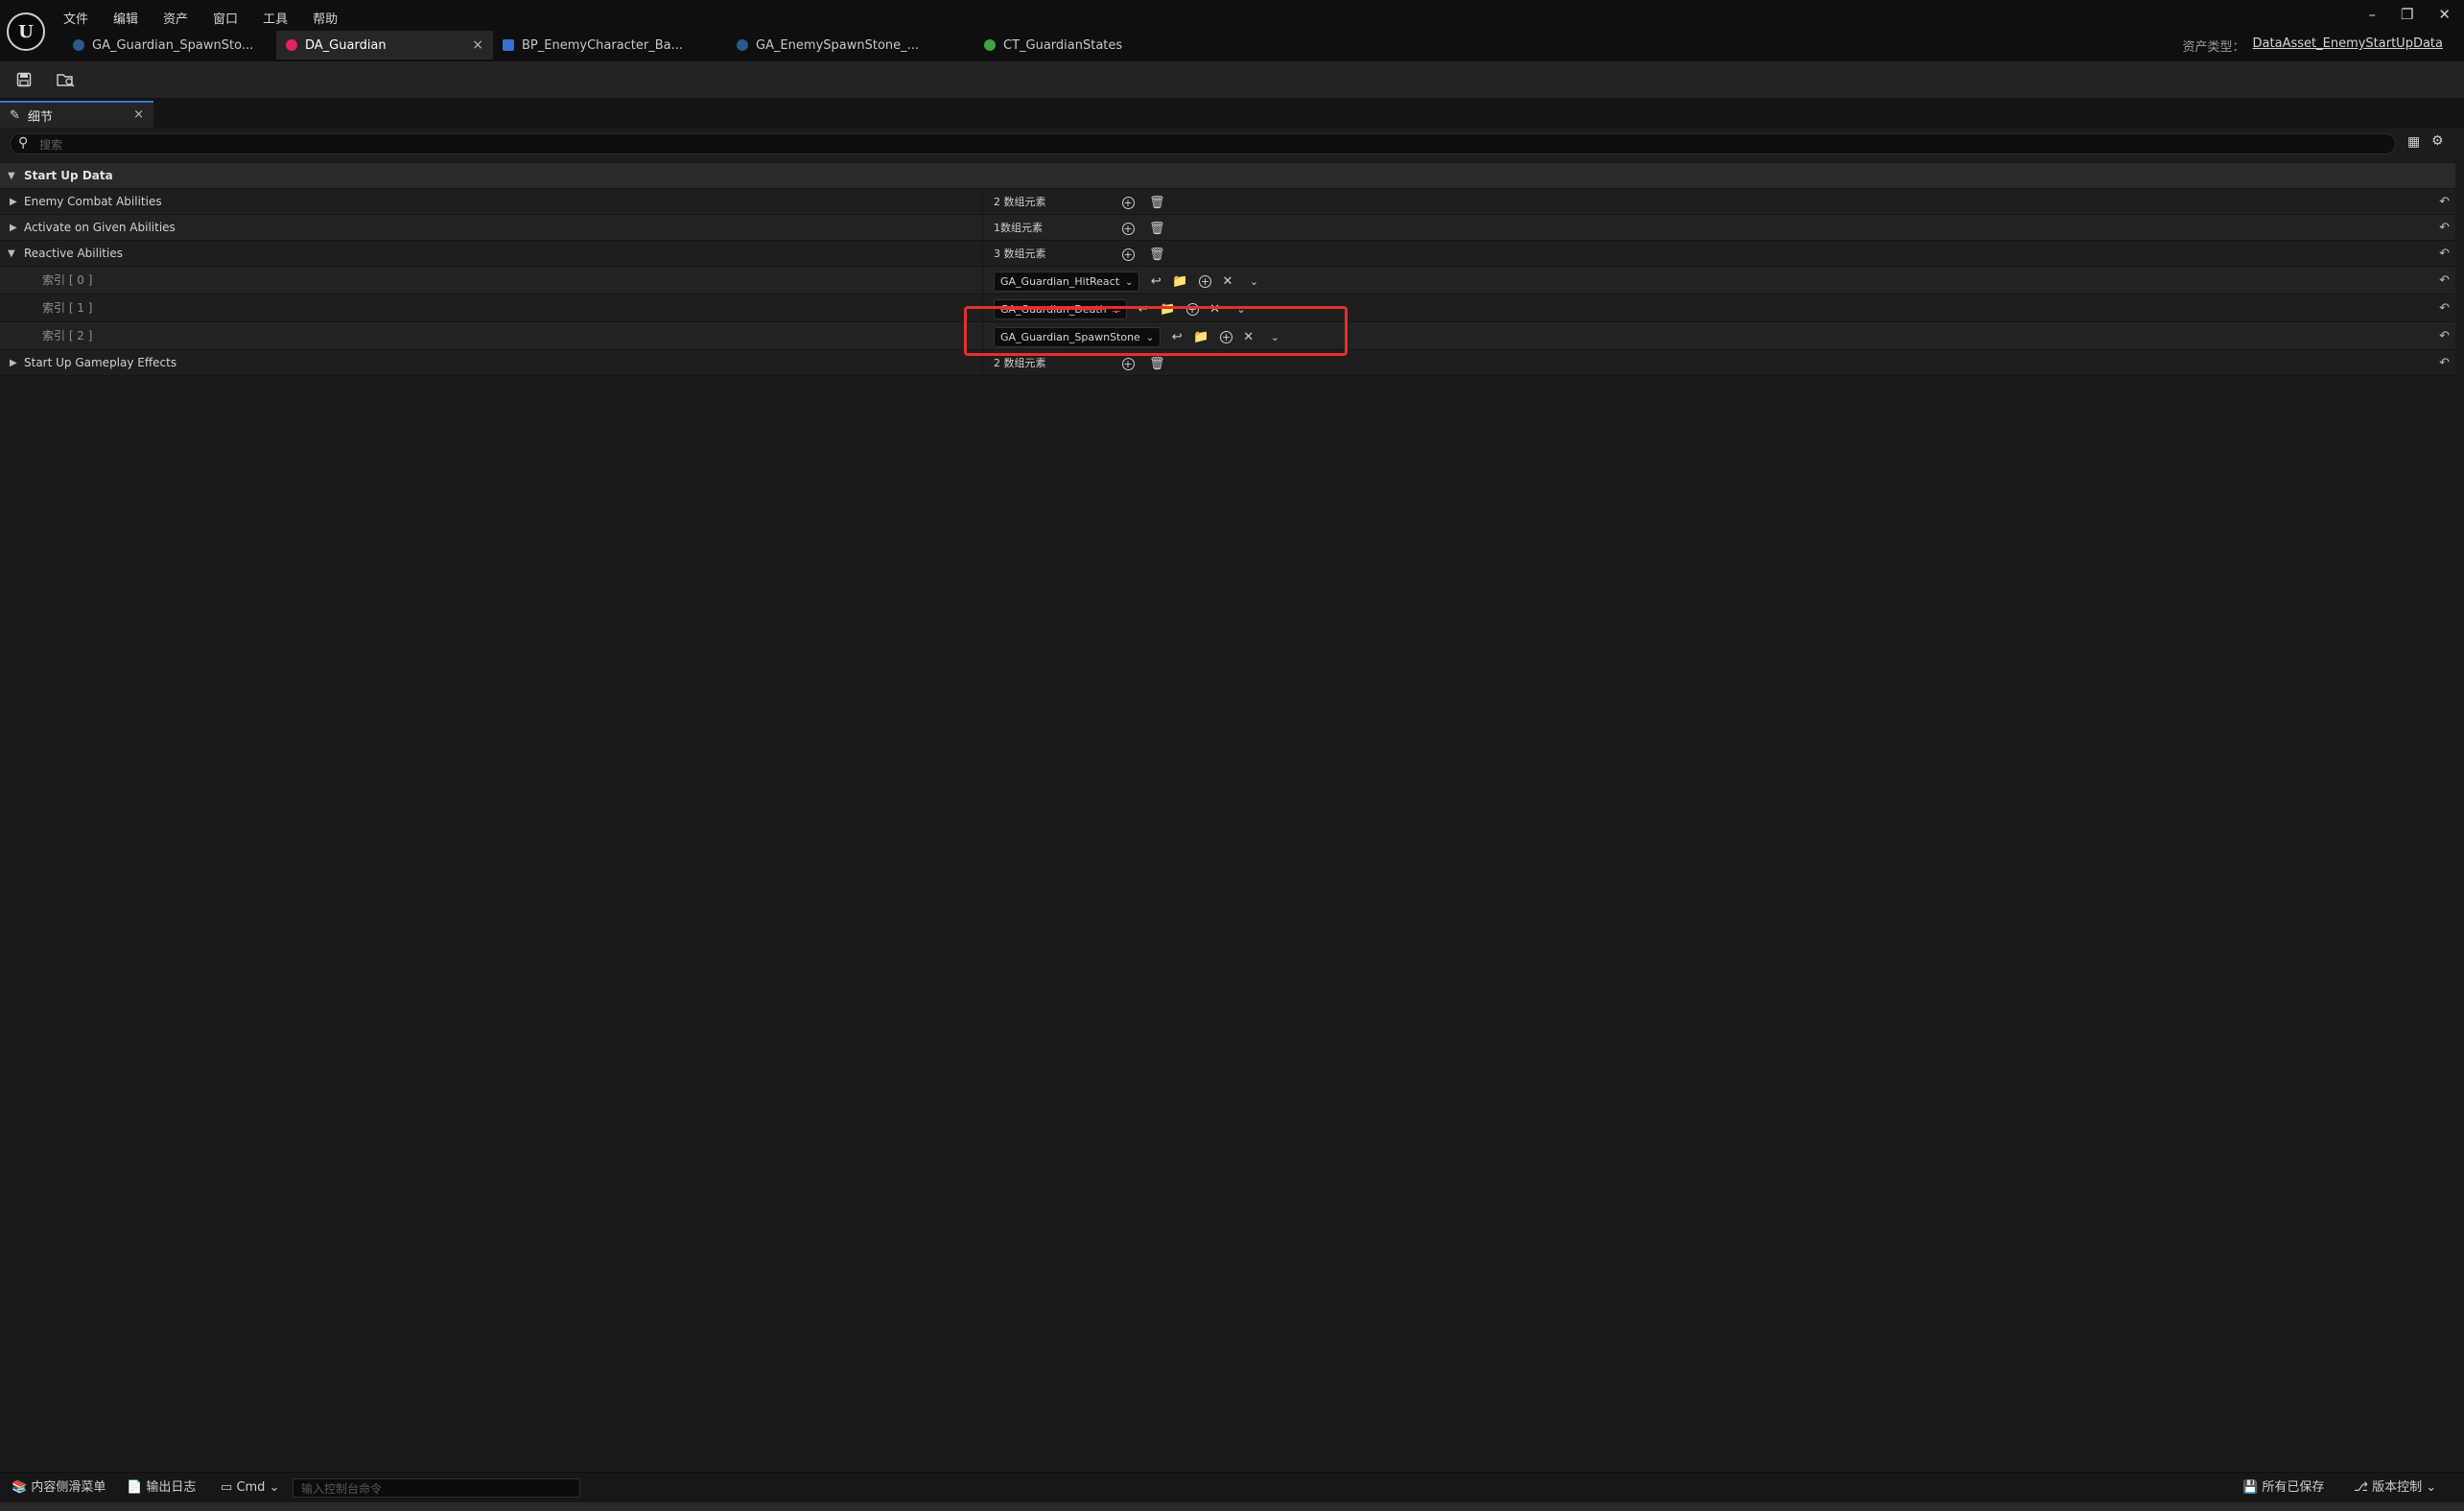 The width and height of the screenshot is (2464, 1511). I want to click on use-selected-icon: ↩, so click(1156, 281).